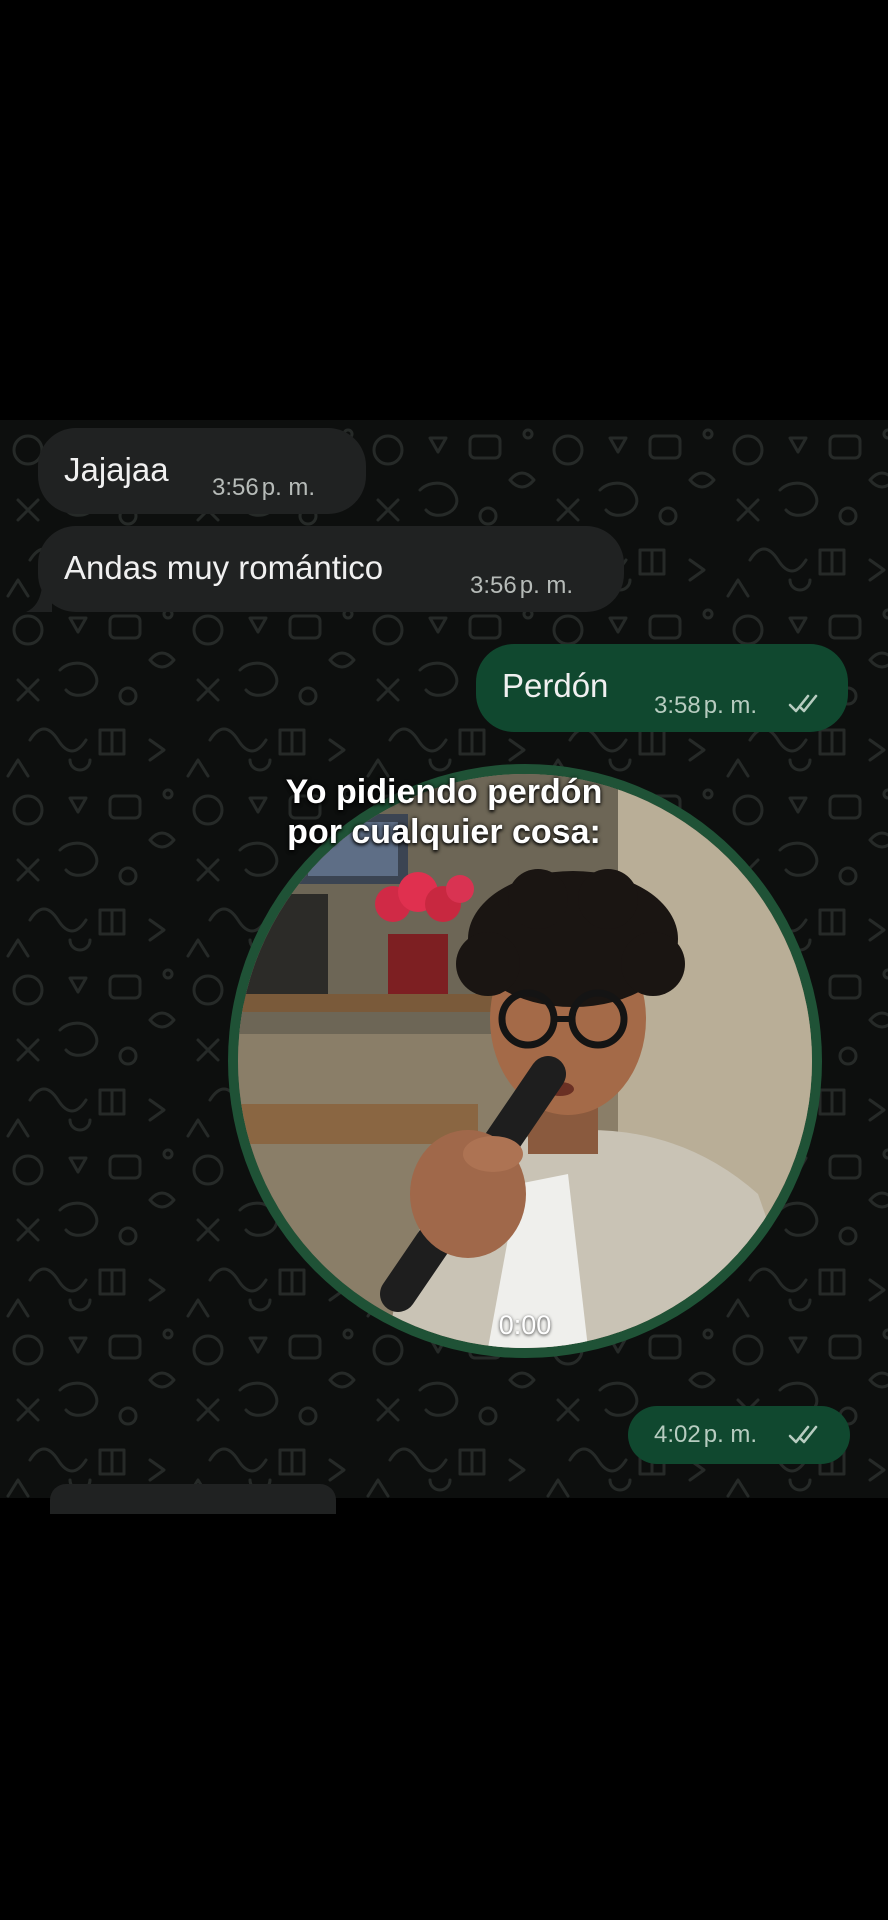 This screenshot has width=888, height=1920. What do you see at coordinates (444, 792) in the screenshot?
I see `caption-line: Yo pidiendo perdón` at bounding box center [444, 792].